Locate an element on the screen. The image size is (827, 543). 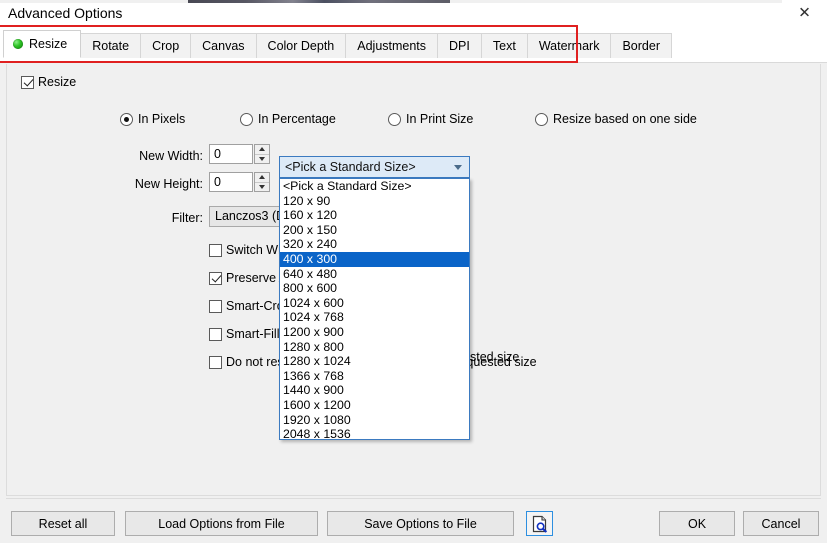
new-height-label: New Height: is located at coordinates (168, 184).